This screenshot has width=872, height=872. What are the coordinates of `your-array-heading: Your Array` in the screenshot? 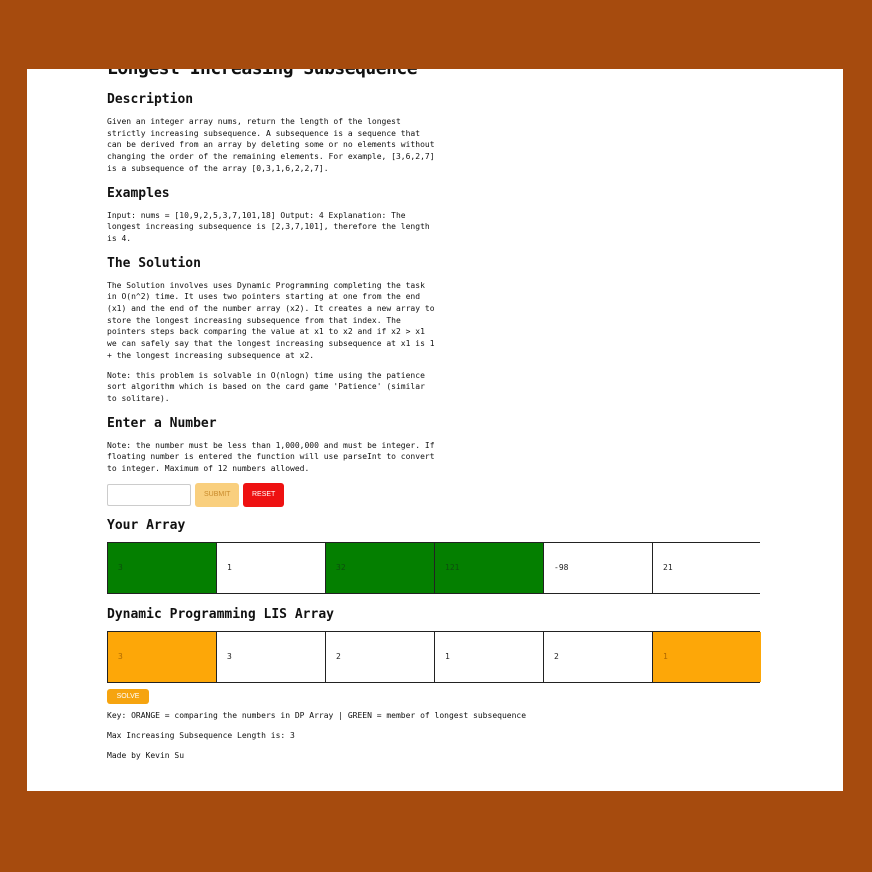 It's located at (146, 525).